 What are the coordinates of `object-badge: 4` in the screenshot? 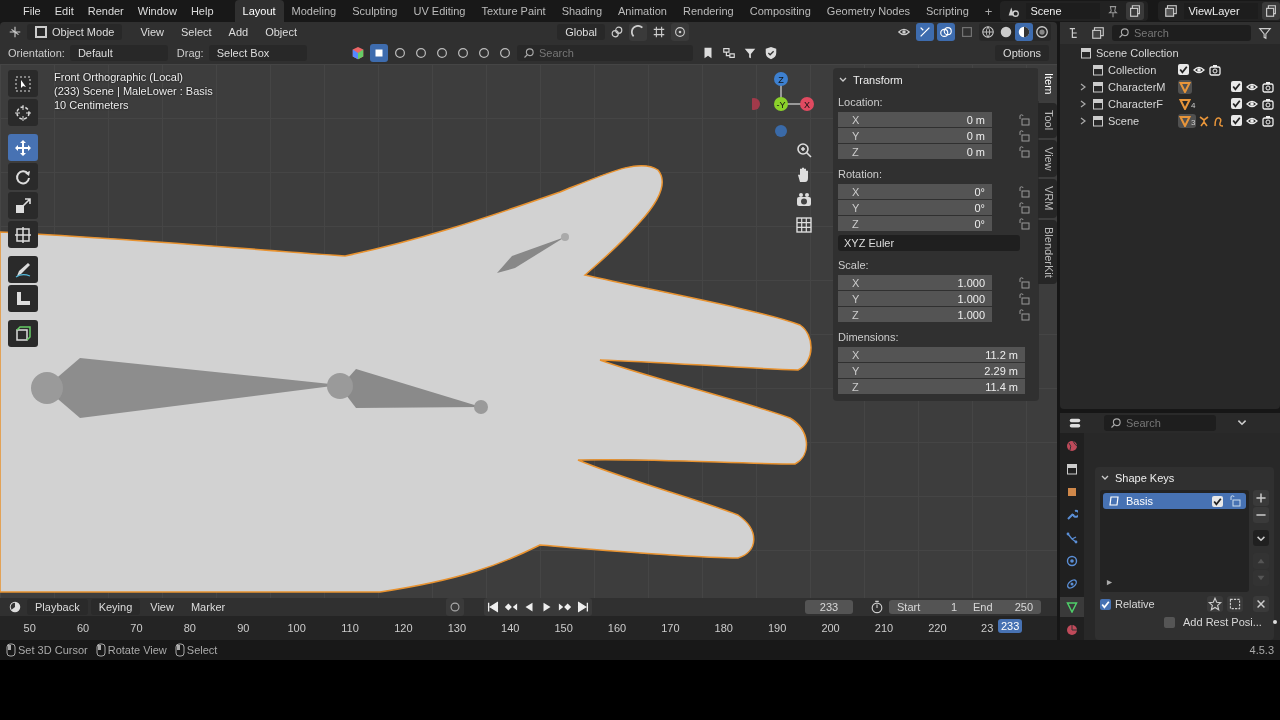 It's located at (1187, 103).